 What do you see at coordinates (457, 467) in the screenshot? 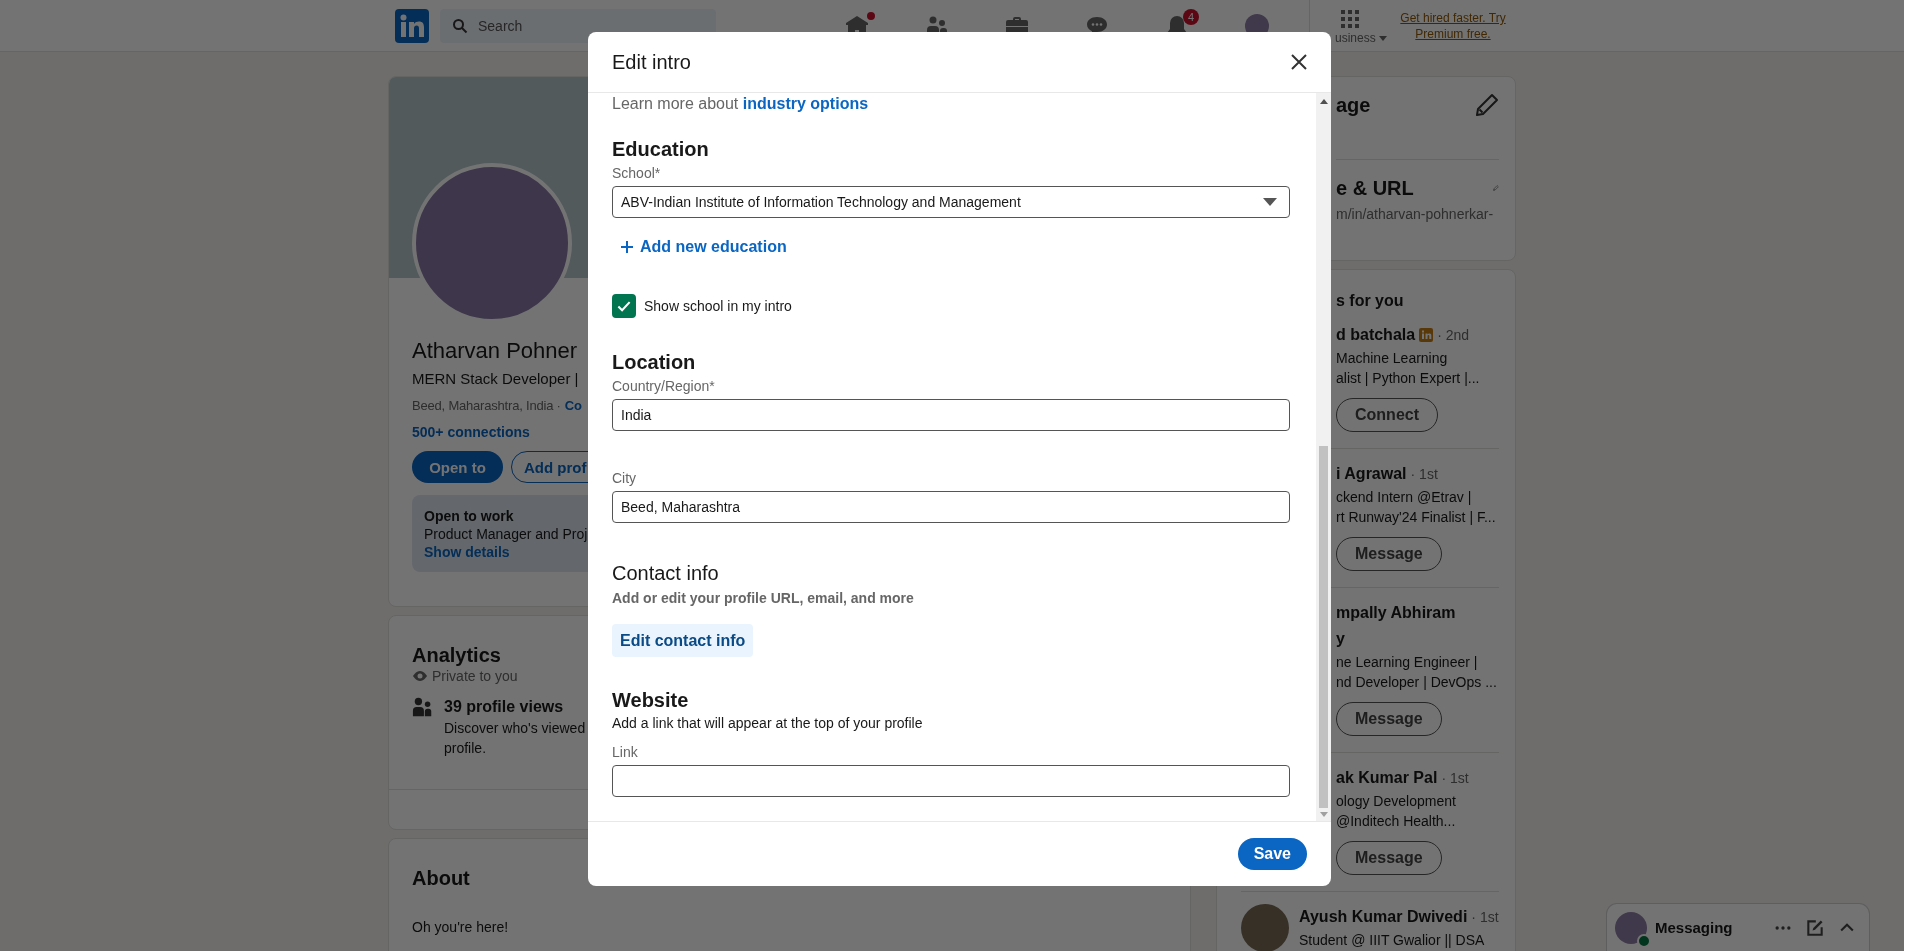
I see `profile-action-button: Open to` at bounding box center [457, 467].